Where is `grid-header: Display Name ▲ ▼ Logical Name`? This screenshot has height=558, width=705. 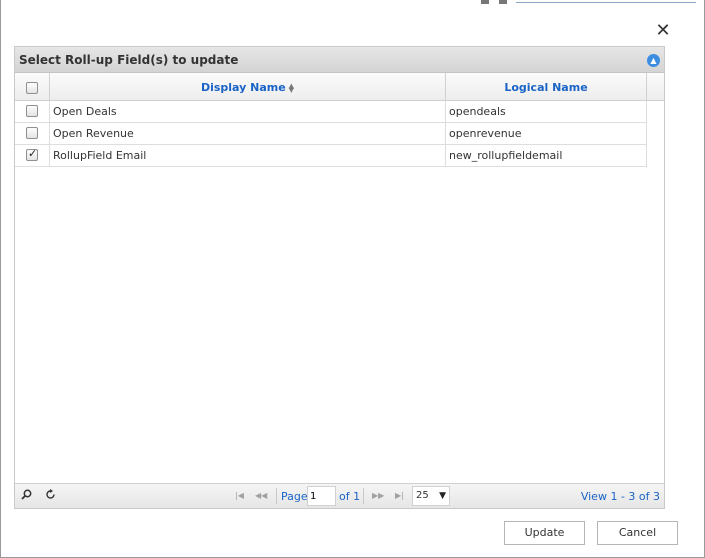 grid-header: Display Name ▲ ▼ Logical Name is located at coordinates (339, 87).